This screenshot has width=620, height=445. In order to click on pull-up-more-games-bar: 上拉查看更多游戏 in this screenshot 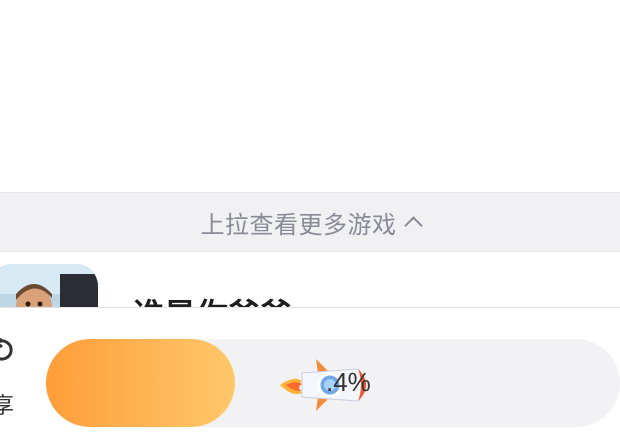, I will do `click(310, 222)`.